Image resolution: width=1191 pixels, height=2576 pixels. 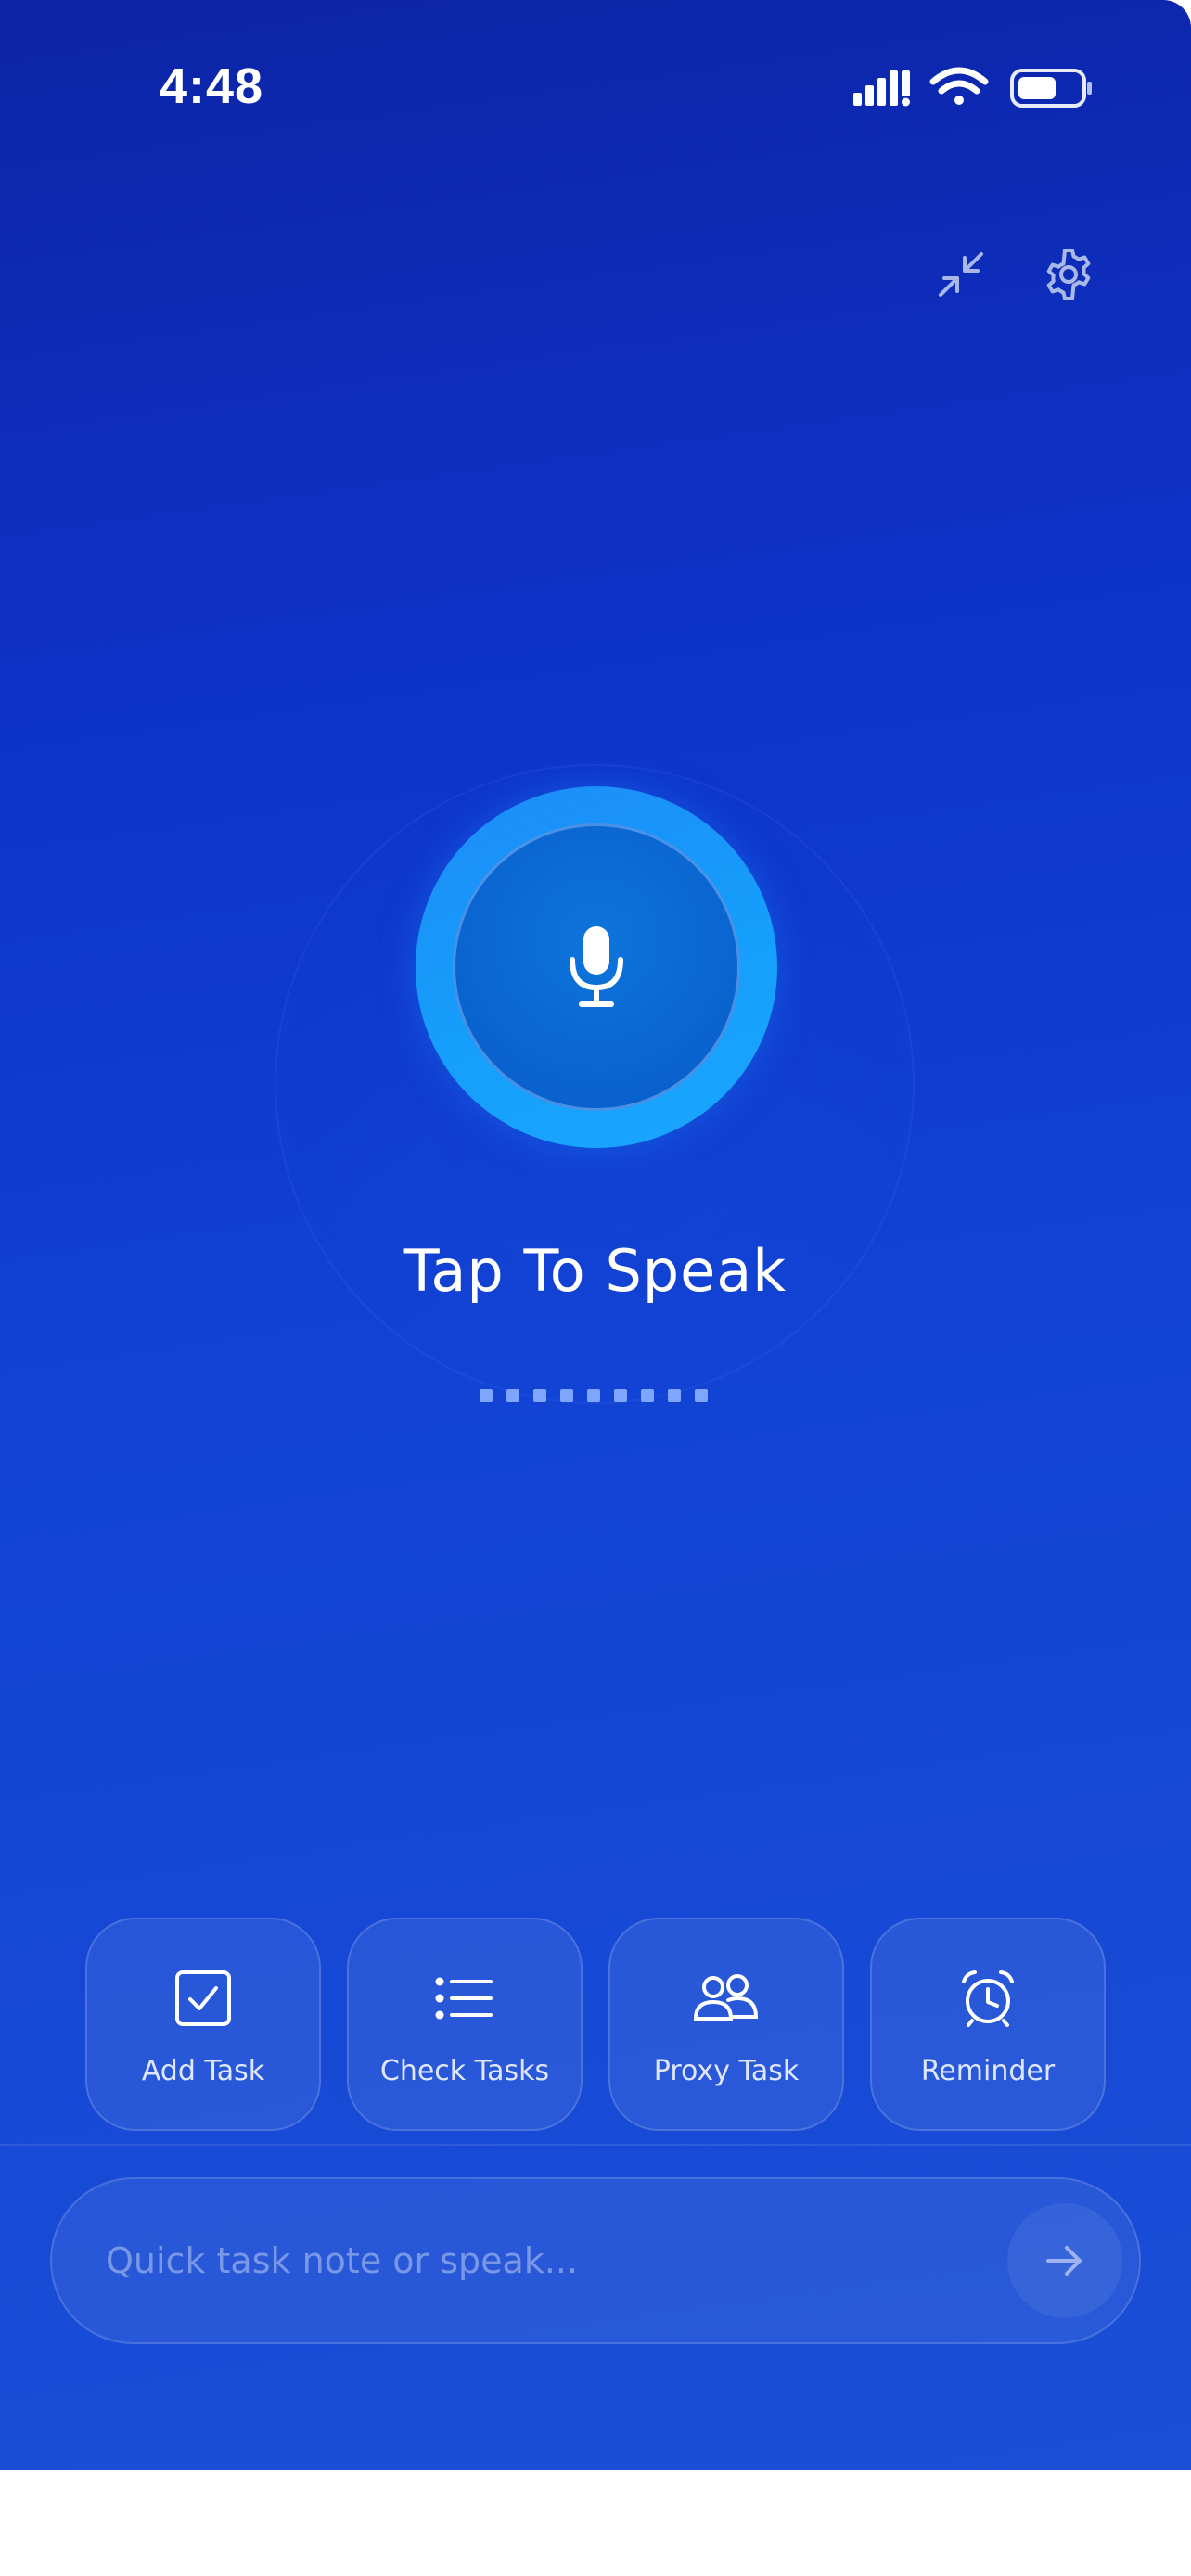 What do you see at coordinates (523, 2260) in the screenshot?
I see `quick-task-input` at bounding box center [523, 2260].